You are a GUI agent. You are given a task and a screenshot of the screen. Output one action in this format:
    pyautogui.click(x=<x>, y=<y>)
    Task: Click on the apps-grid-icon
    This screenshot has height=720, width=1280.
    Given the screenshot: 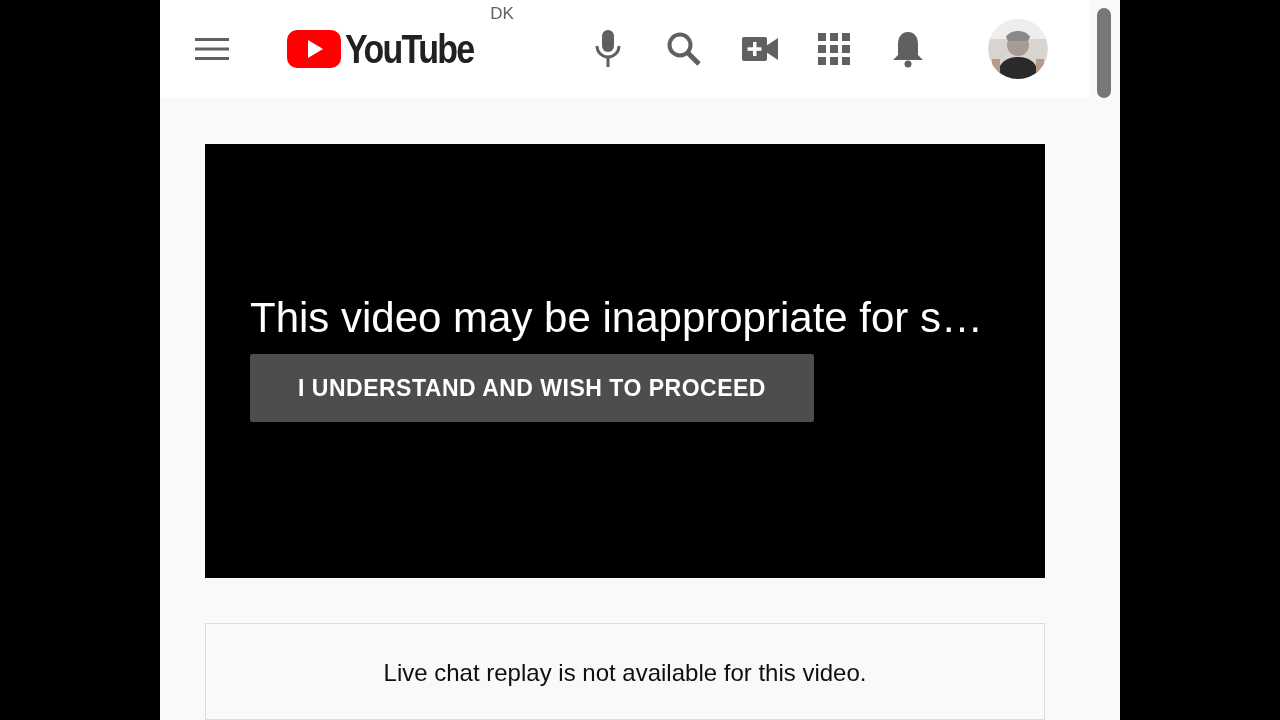 What is the action you would take?
    pyautogui.click(x=834, y=49)
    